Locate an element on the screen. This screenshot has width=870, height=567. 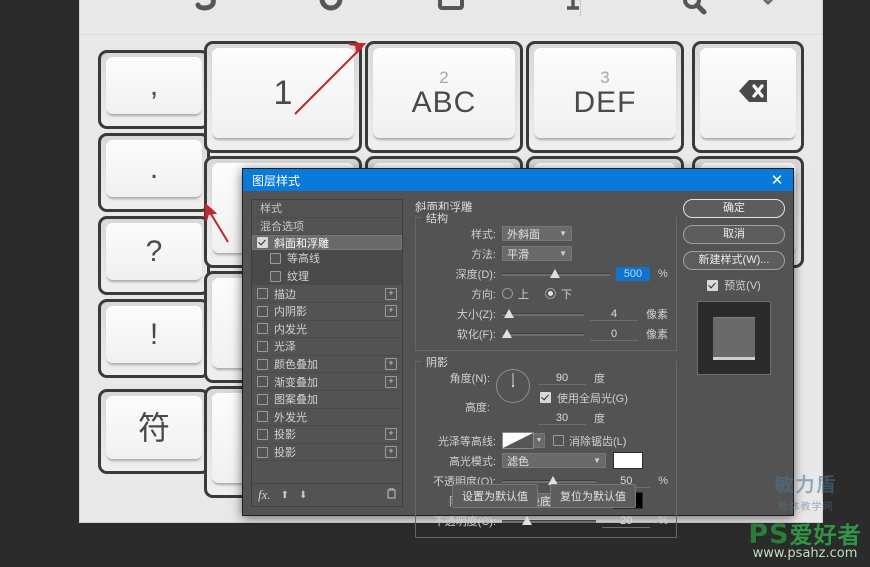
angle-input: 90 is located at coordinates (562, 378).